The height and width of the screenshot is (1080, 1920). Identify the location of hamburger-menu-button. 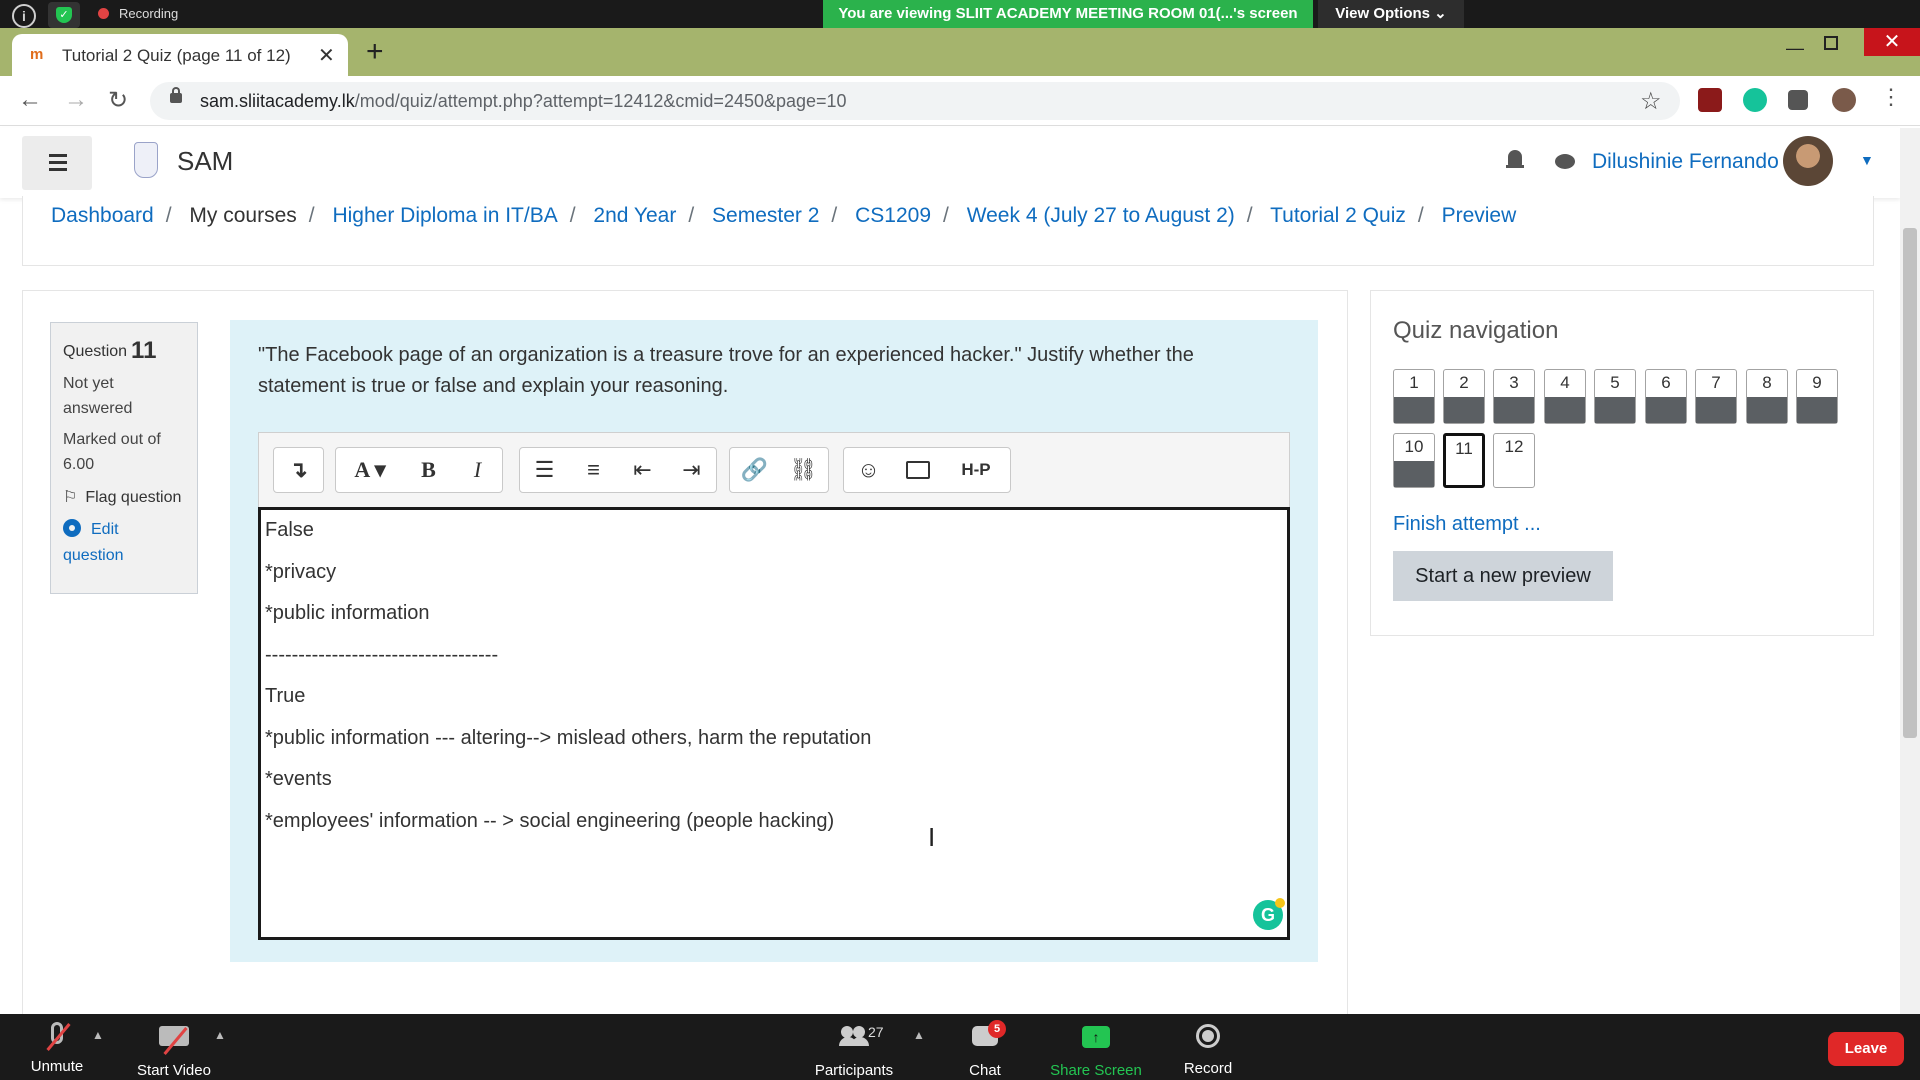
(57, 163).